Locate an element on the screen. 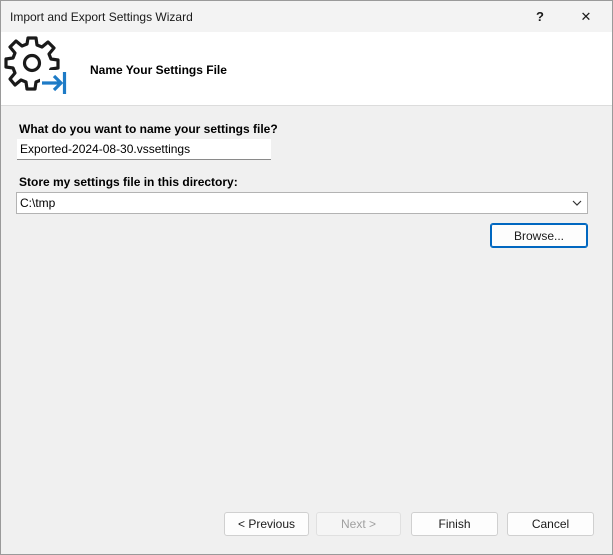 The image size is (613, 555). settings-file-name-input: Exported-2024-08-30.vssettings is located at coordinates (144, 149).